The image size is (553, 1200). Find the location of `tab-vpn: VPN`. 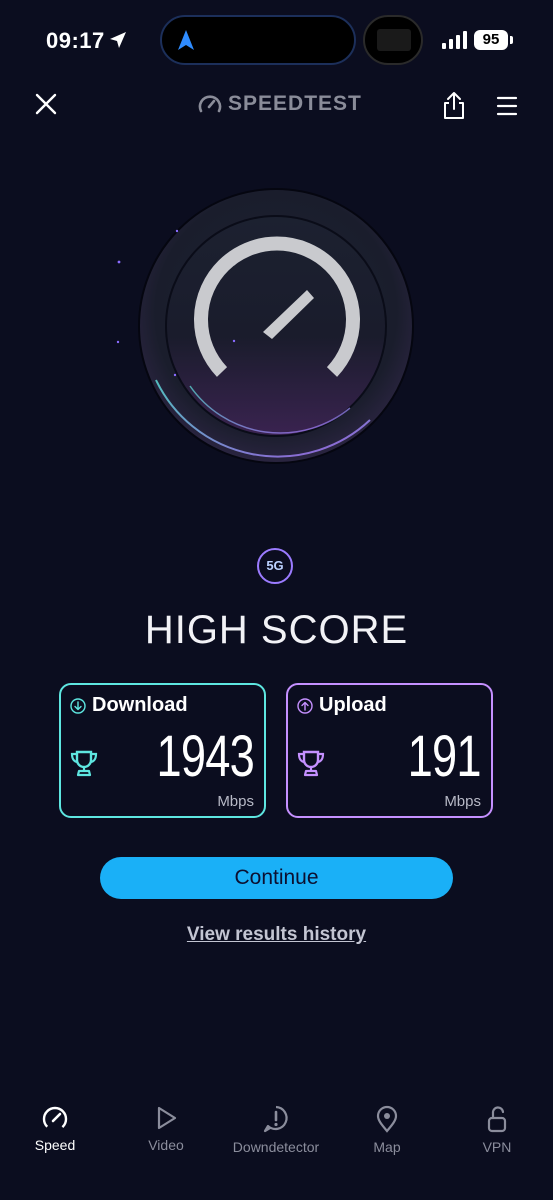

tab-vpn: VPN is located at coordinates (497, 1131).